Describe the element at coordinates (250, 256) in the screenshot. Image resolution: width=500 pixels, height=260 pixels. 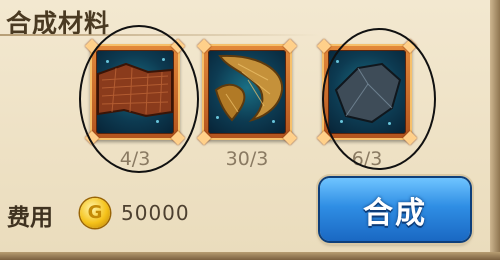
I see `panel-edge-bottom` at that location.